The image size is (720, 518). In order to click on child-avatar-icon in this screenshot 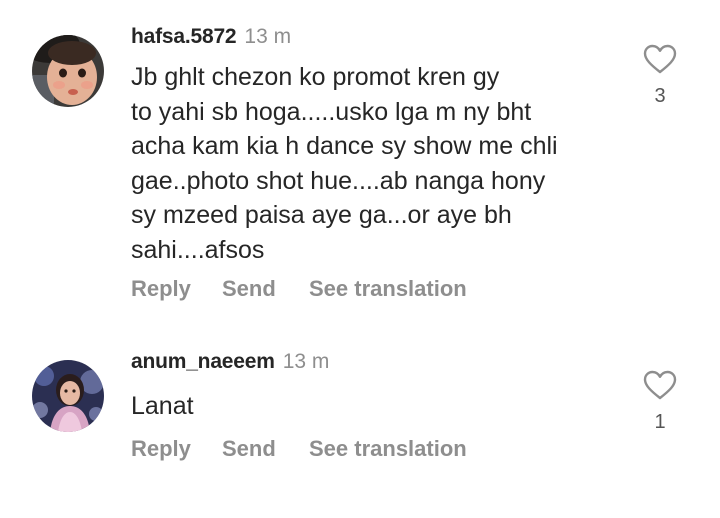, I will do `click(68, 71)`.